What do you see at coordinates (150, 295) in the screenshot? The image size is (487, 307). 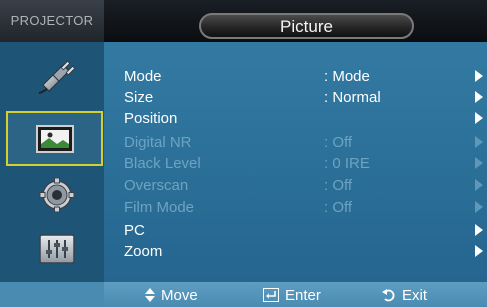 I see `up-down-arrow-icon` at bounding box center [150, 295].